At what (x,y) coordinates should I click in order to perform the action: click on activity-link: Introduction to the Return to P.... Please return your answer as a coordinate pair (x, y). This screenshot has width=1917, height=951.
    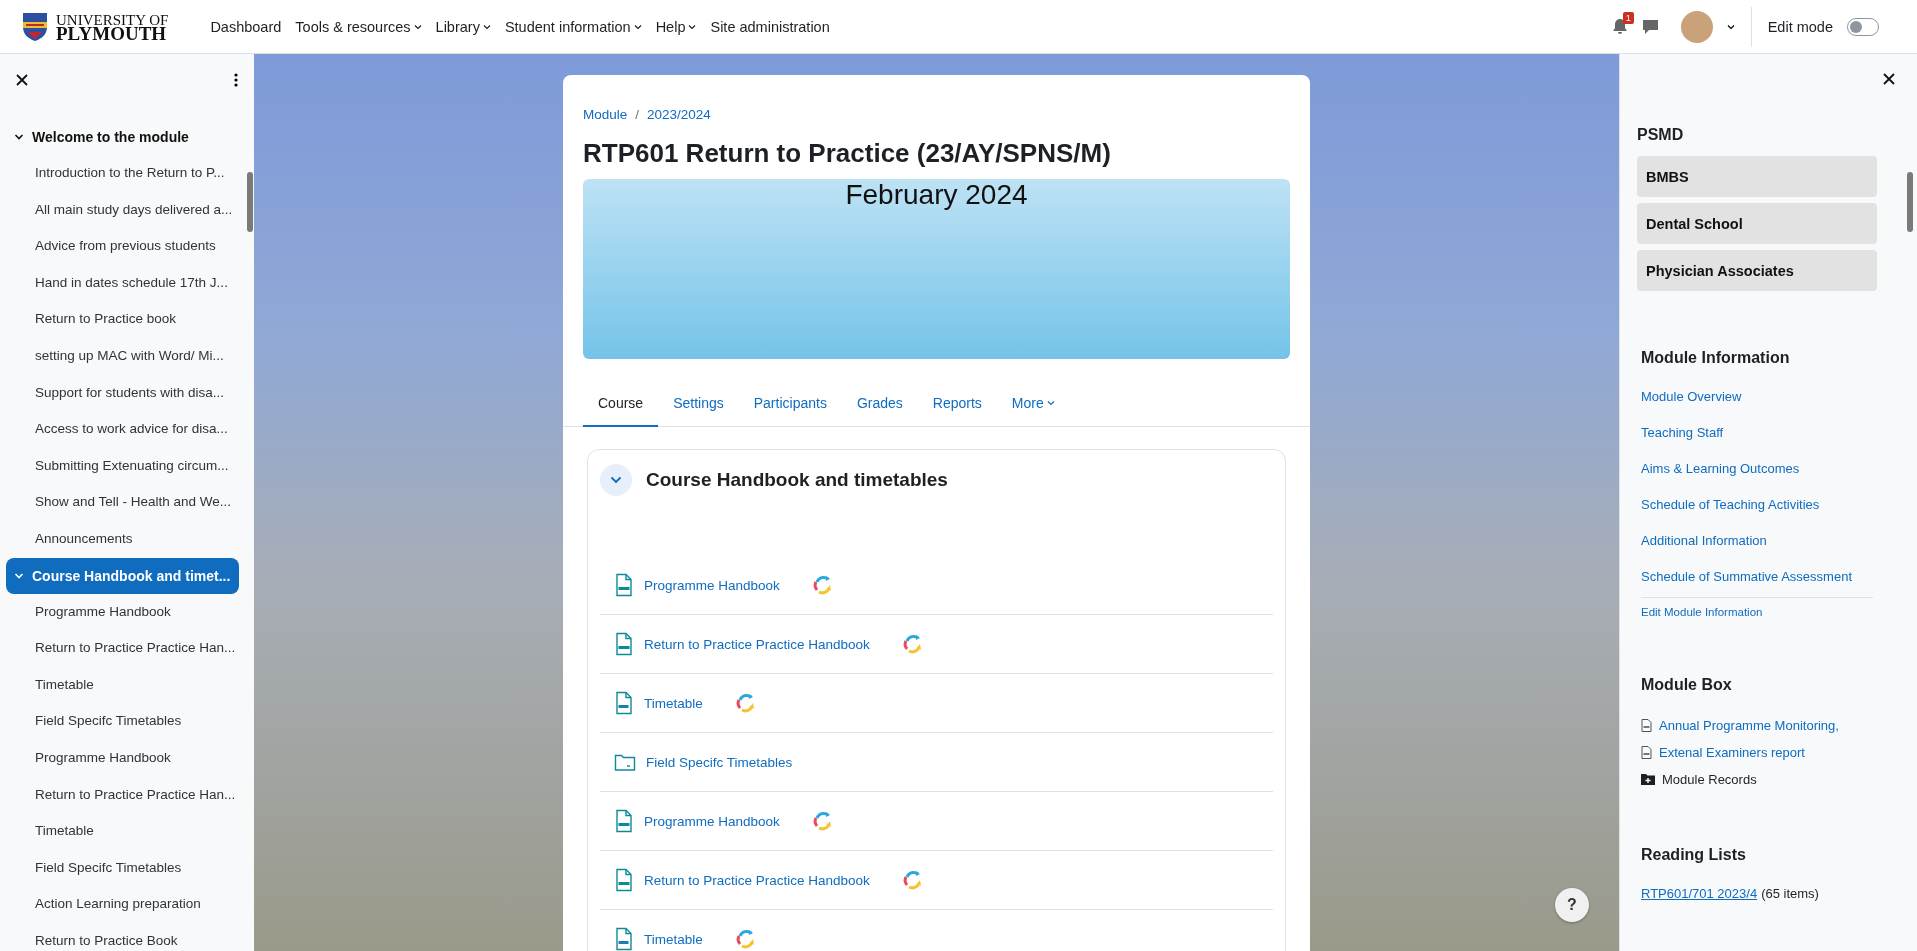
    Looking at the image, I should click on (130, 173).